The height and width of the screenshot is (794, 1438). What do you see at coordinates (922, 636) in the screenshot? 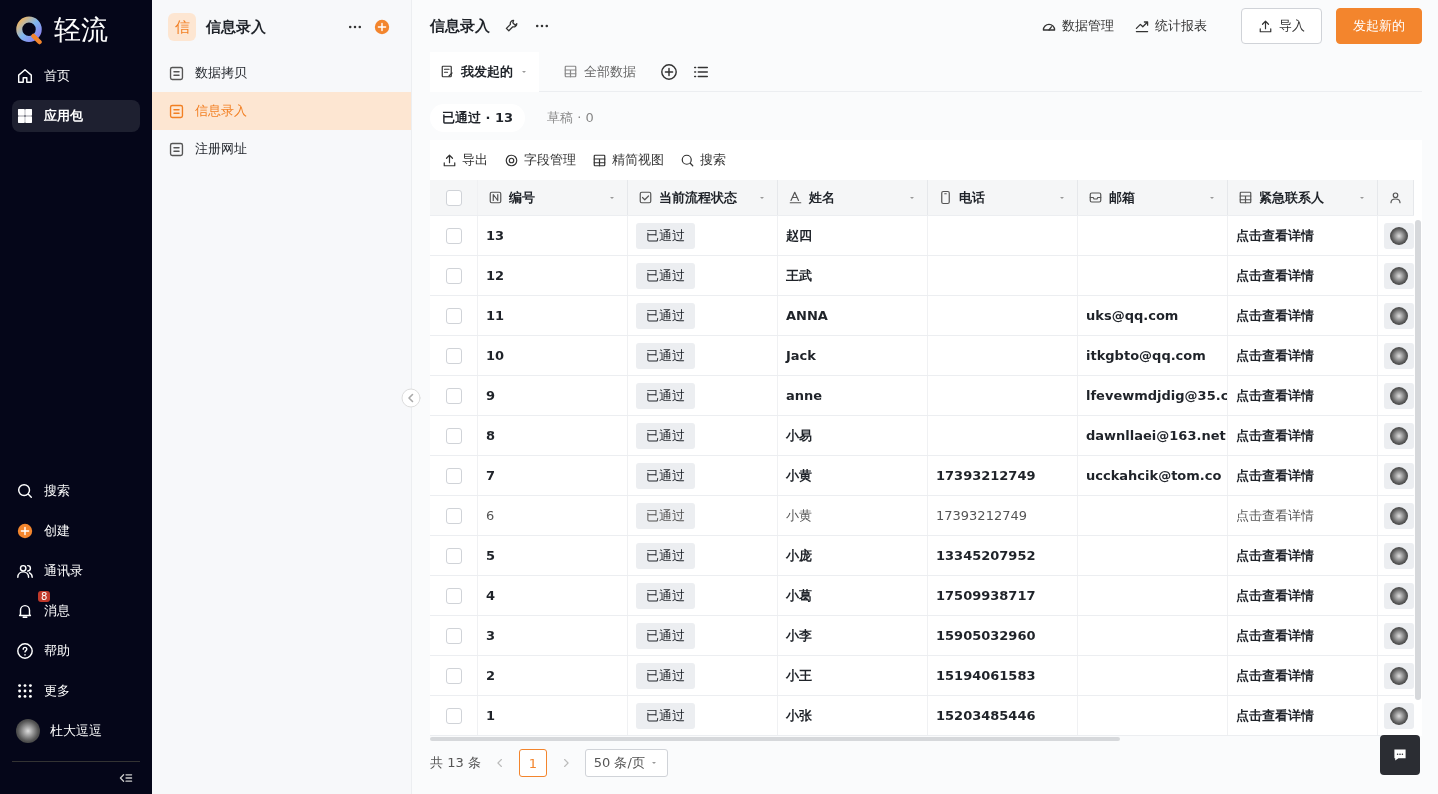
I see `table-row: 3 已通过 小李 15905032960 点击查看详情` at bounding box center [922, 636].